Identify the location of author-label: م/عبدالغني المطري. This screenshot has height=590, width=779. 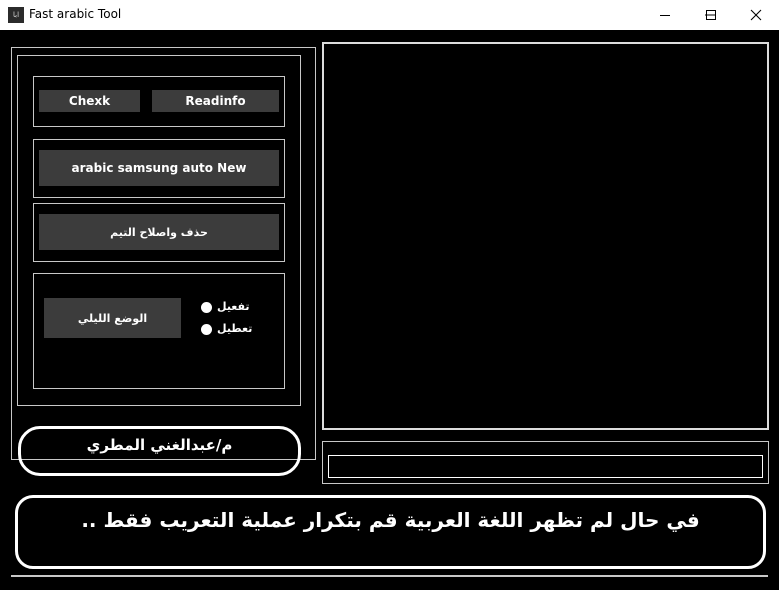
(159, 451).